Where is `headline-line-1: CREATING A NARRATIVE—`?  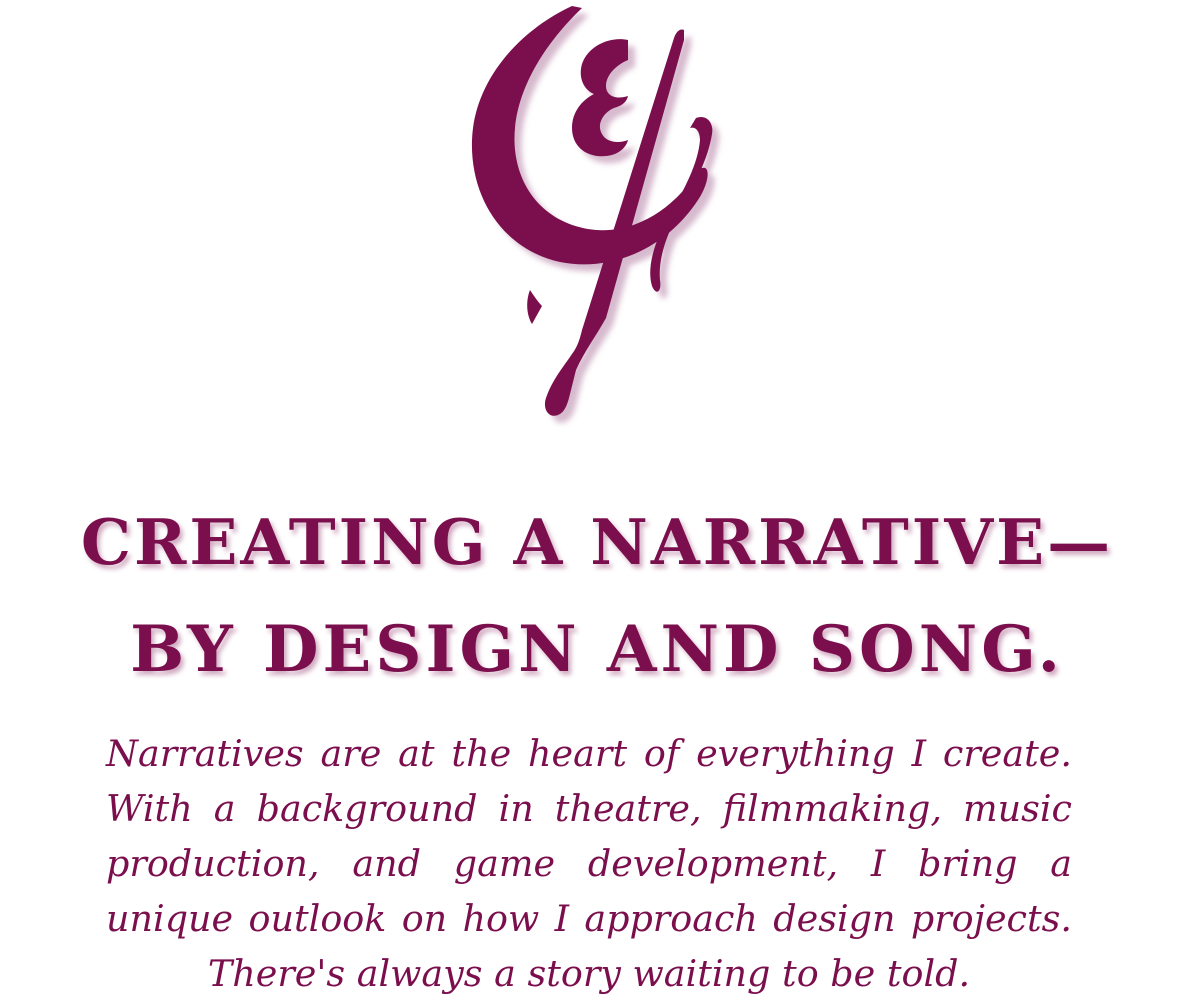 headline-line-1: CREATING A NARRATIVE— is located at coordinates (597, 542).